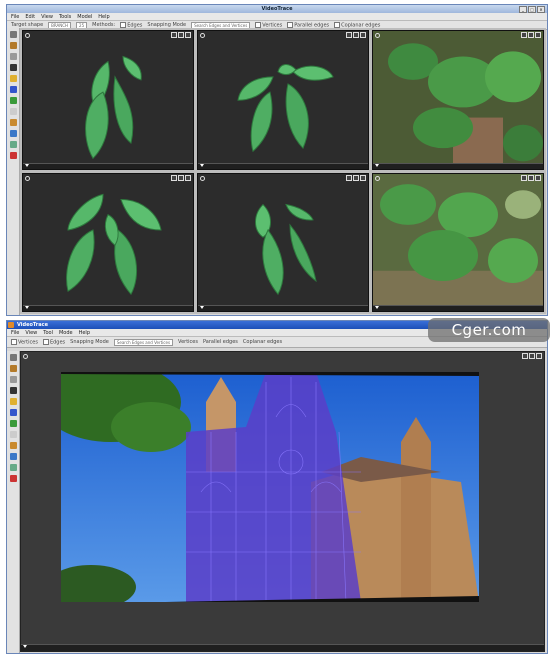 This screenshot has width=554, height=658. Describe the element at coordinates (65, 17) in the screenshot. I see `menu-tools: Tools` at that location.